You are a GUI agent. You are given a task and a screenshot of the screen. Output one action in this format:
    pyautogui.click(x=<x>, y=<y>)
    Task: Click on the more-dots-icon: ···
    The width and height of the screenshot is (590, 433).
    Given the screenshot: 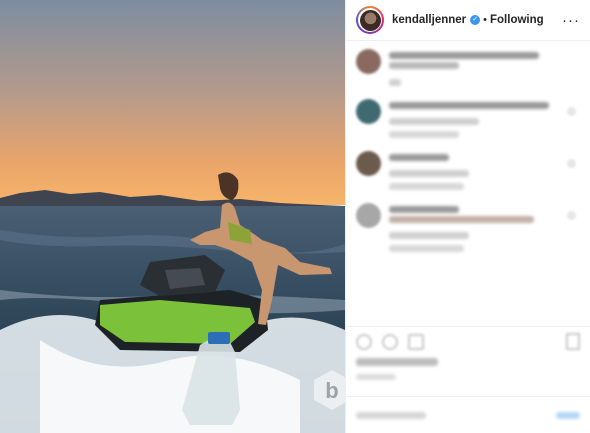 What is the action you would take?
    pyautogui.click(x=571, y=20)
    